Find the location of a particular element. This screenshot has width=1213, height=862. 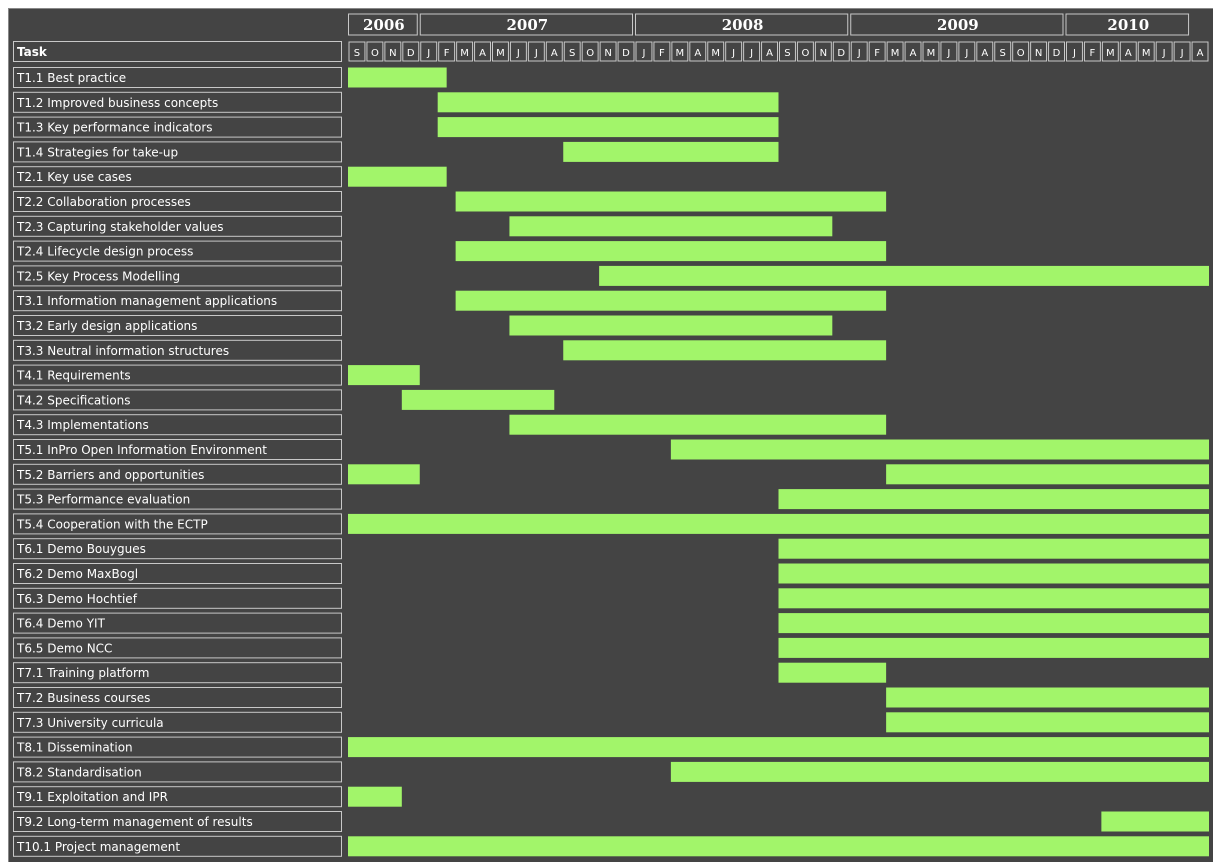

year-label: 2007 is located at coordinates (528, 25).